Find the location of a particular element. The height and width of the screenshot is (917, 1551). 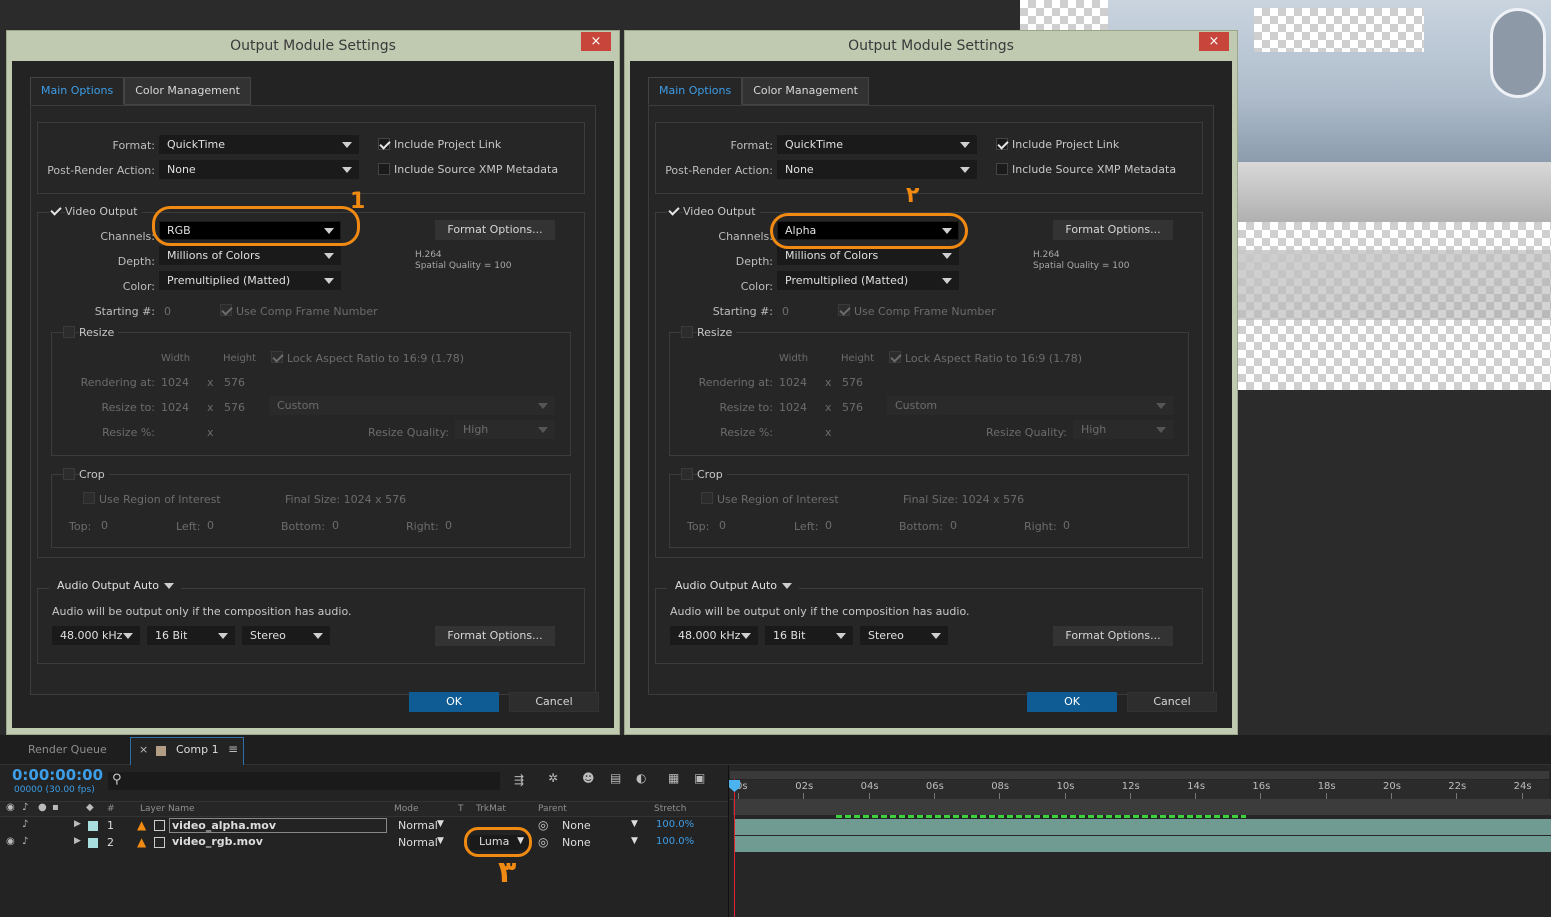

depth-select: Millions of Colors is located at coordinates (250, 255).